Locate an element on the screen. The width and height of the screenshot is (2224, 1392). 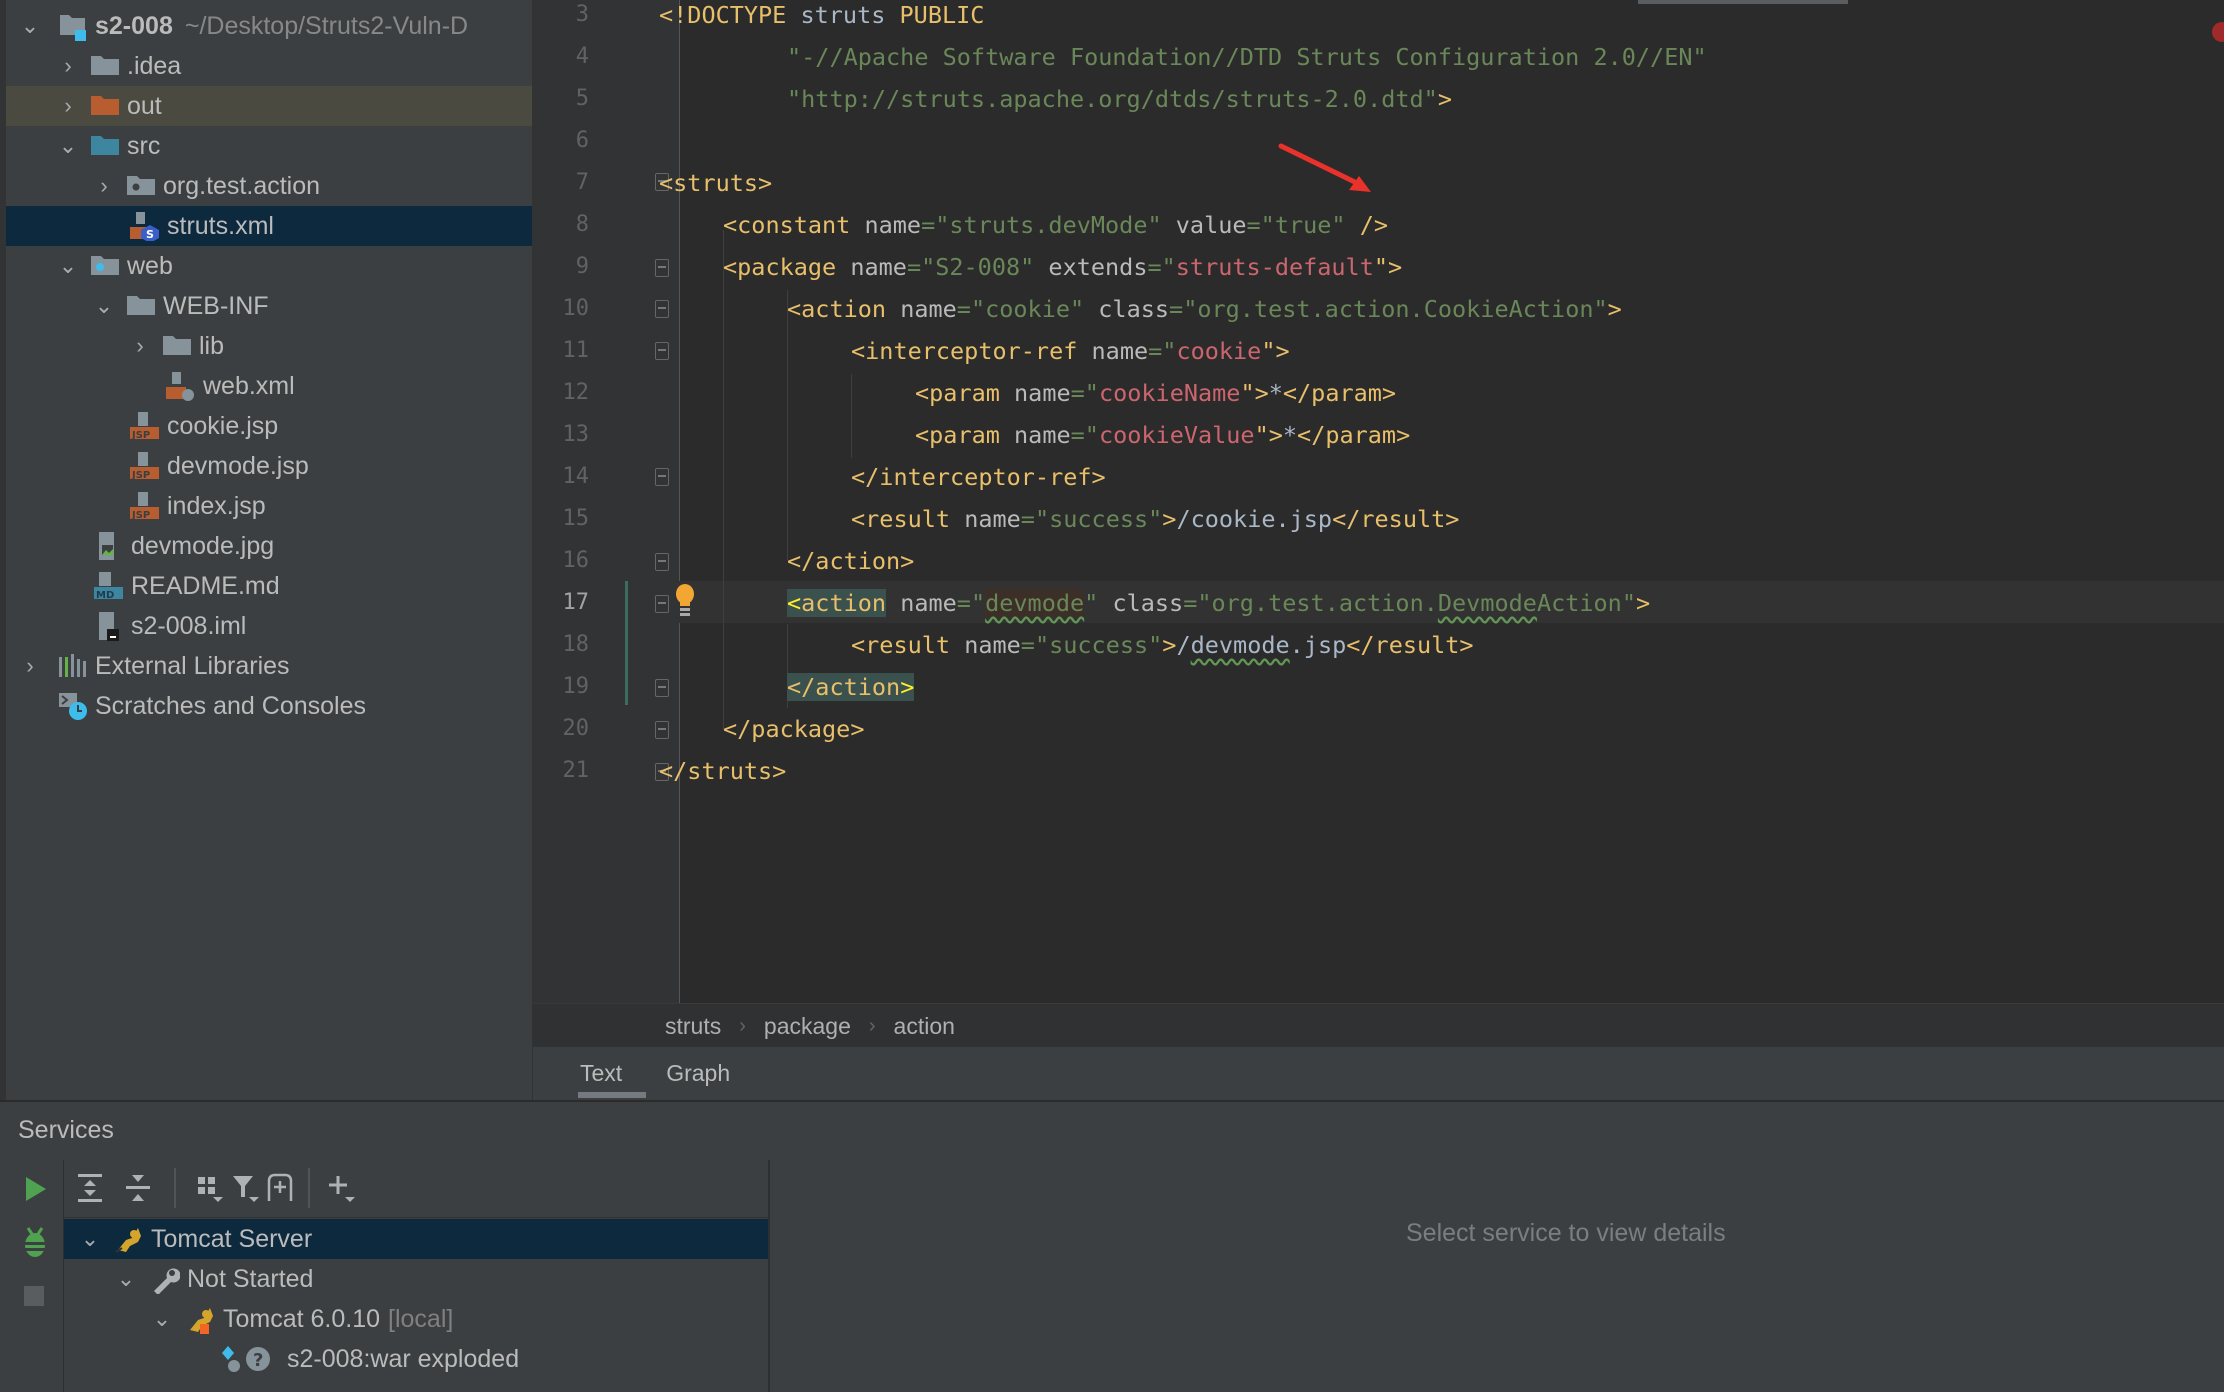
line-number: 11 is located at coordinates (561, 351).